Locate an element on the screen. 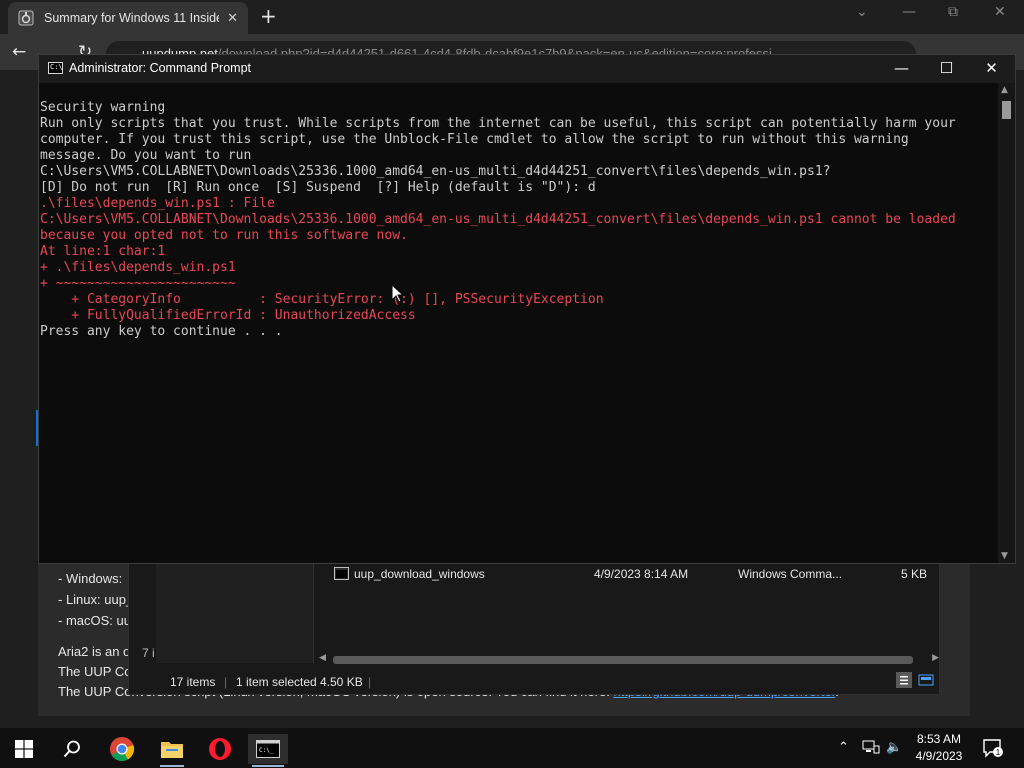 This screenshot has height=768, width=1024. browser-minimize-icon: — is located at coordinates (909, 12).